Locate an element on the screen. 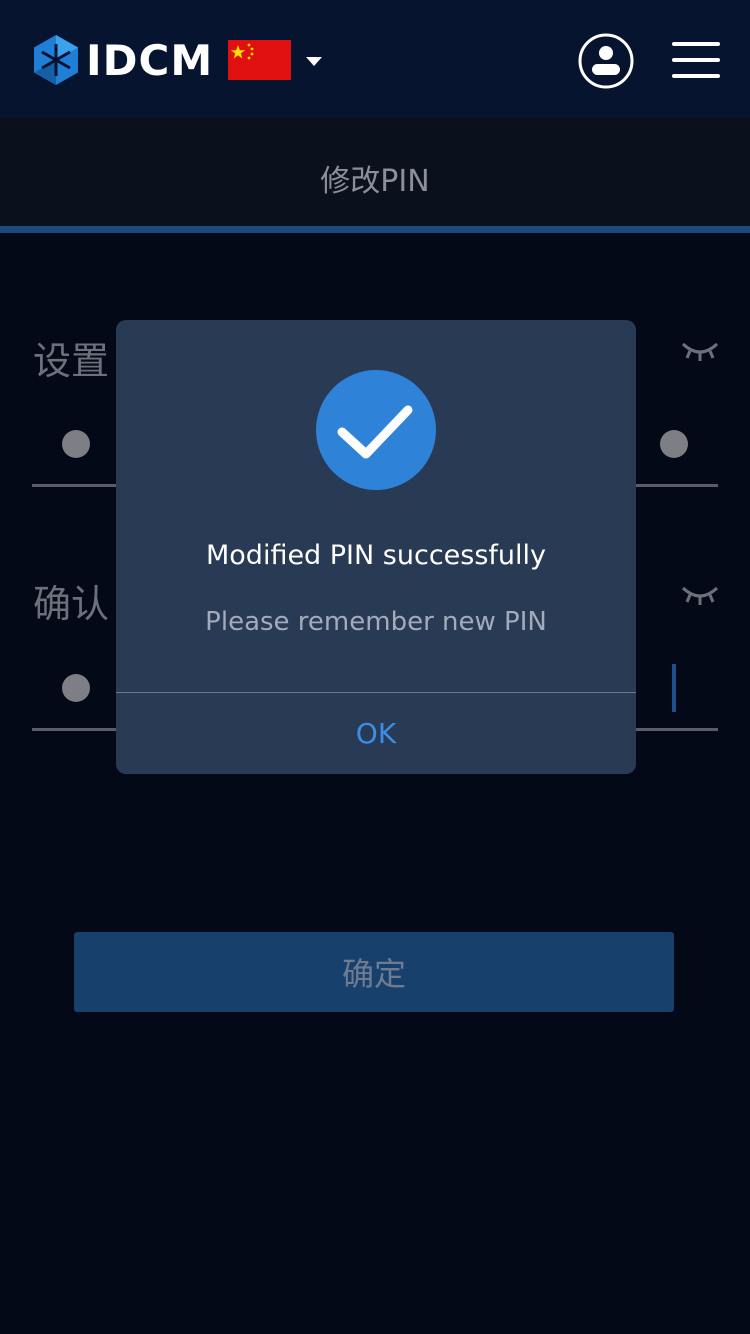 Image resolution: width=750 pixels, height=1334 pixels. checkmark-icon is located at coordinates (376, 430).